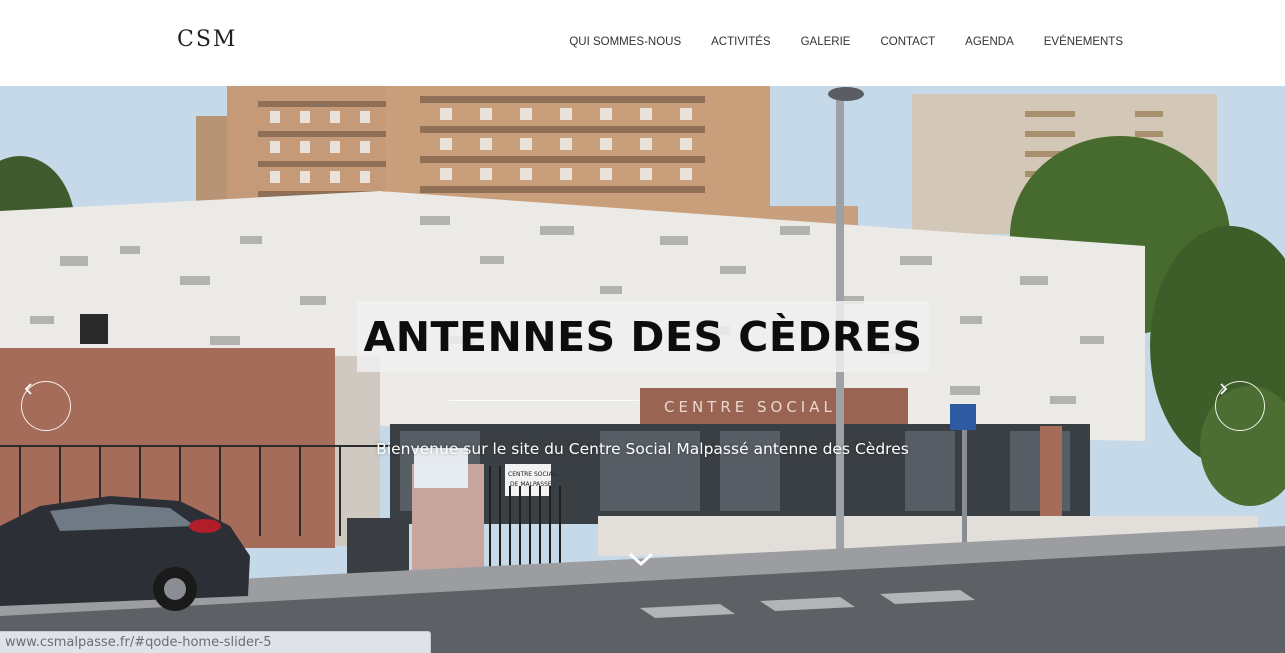 The image size is (1285, 653). Describe the element at coordinates (826, 42) in the screenshot. I see `nav-item-galerie: GALERIE` at that location.